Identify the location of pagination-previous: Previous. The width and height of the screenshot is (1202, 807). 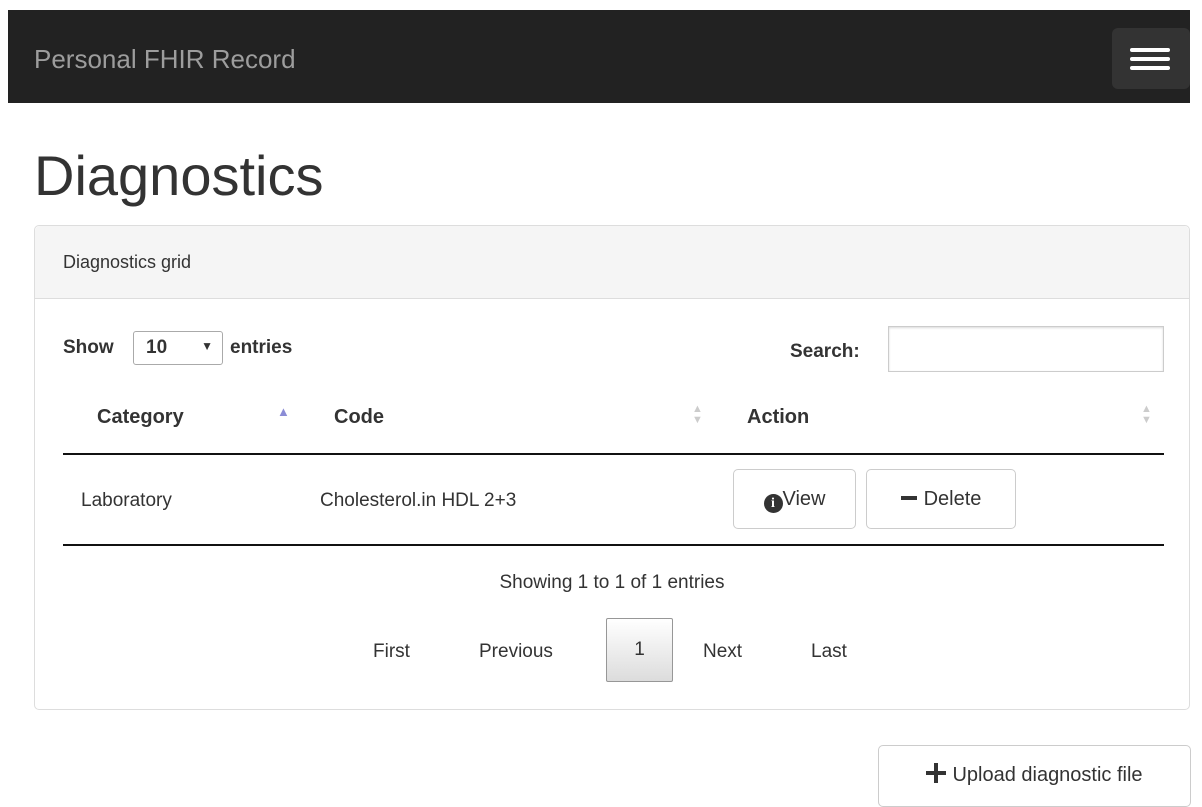
(516, 652).